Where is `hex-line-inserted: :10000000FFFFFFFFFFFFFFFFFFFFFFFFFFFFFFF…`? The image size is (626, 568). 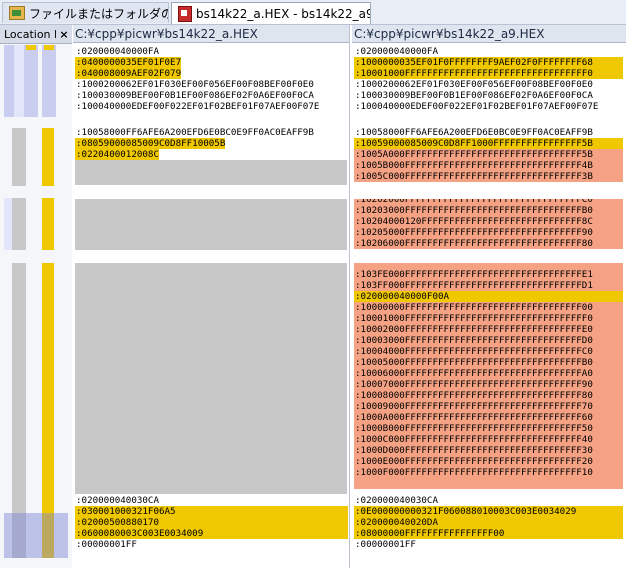 hex-line-inserted: :10000000FFFFFFFFFFFFFFFFFFFFFFFFFFFFFFF… is located at coordinates (488, 307).